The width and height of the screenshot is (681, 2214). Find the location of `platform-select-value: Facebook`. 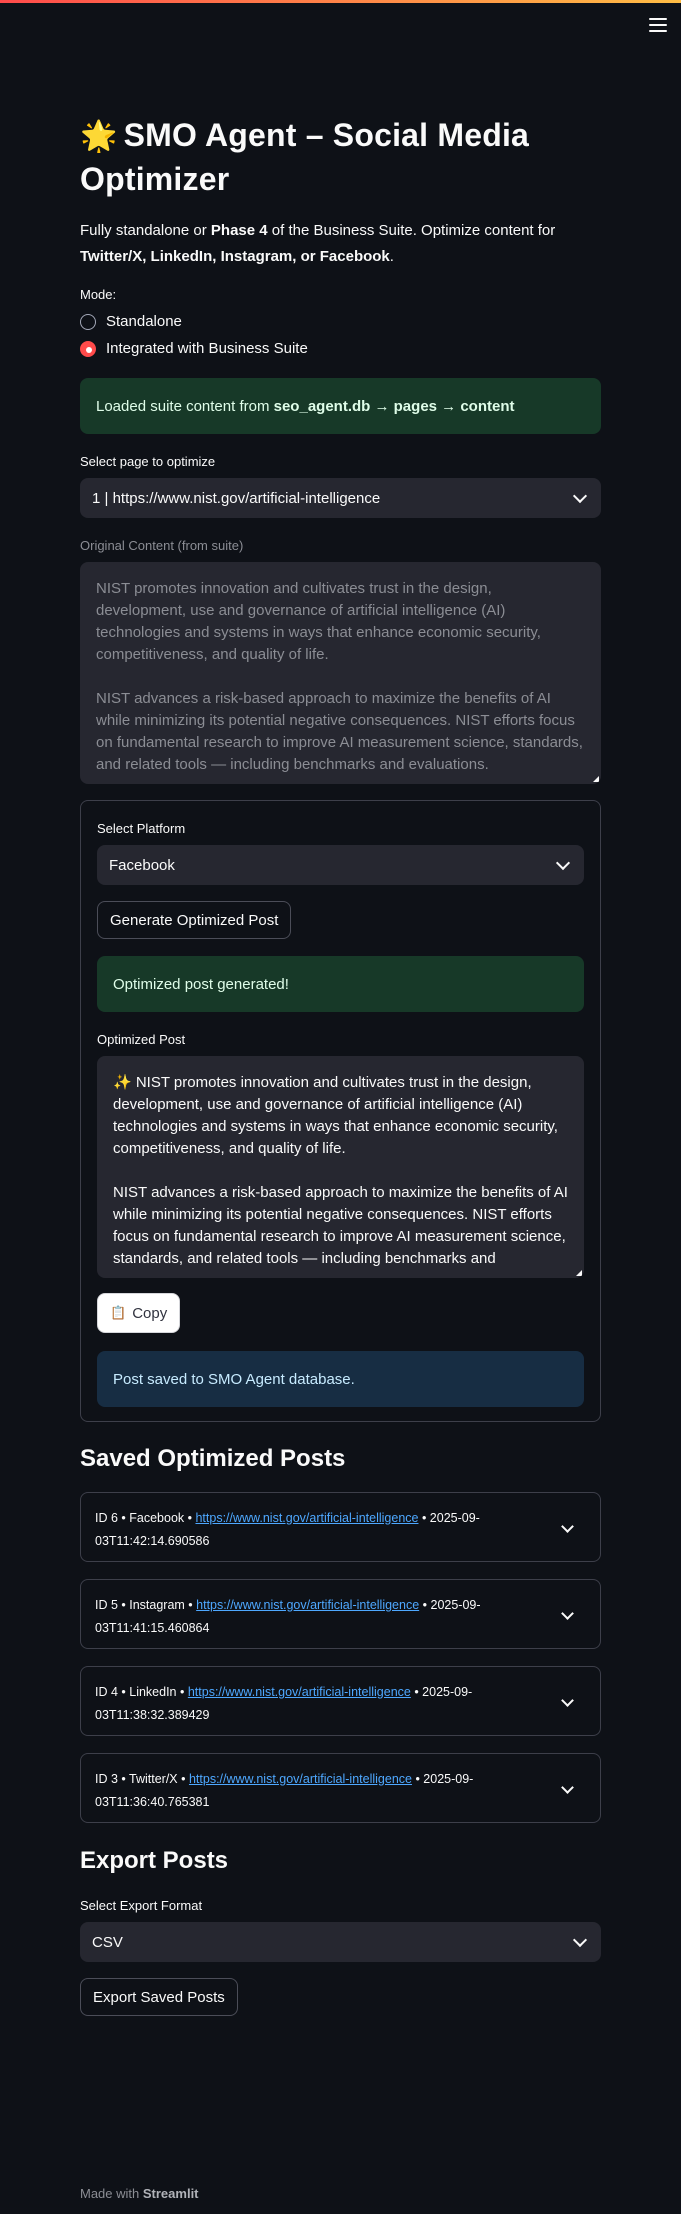

platform-select-value: Facebook is located at coordinates (142, 865).